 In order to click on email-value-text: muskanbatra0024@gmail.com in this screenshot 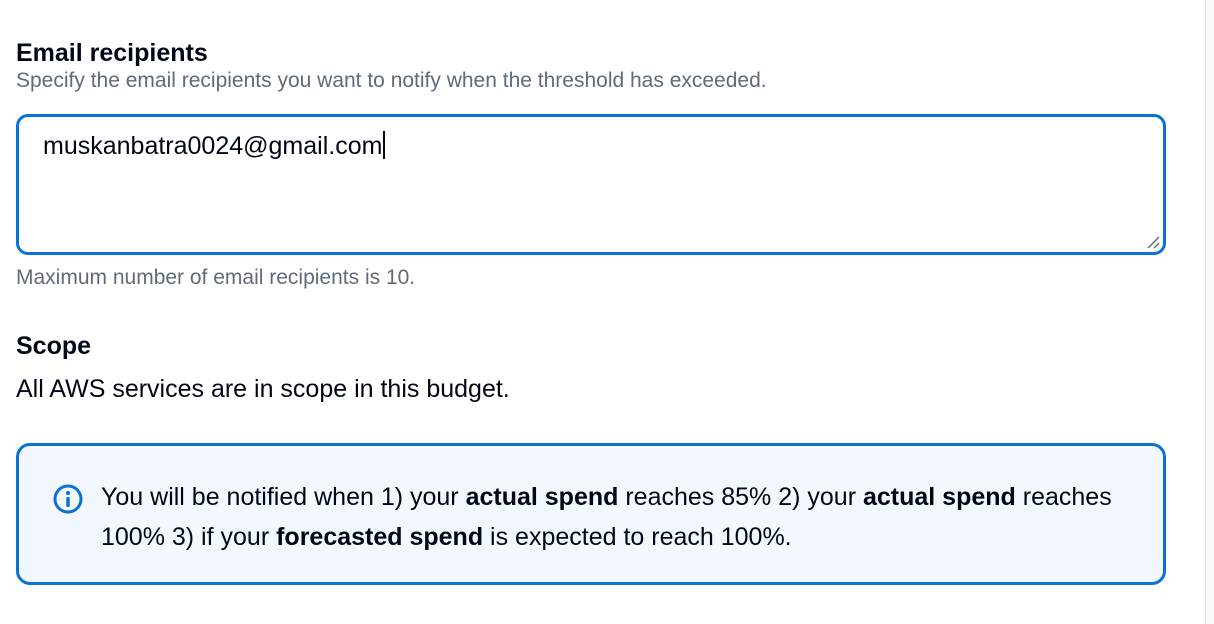, I will do `click(213, 146)`.